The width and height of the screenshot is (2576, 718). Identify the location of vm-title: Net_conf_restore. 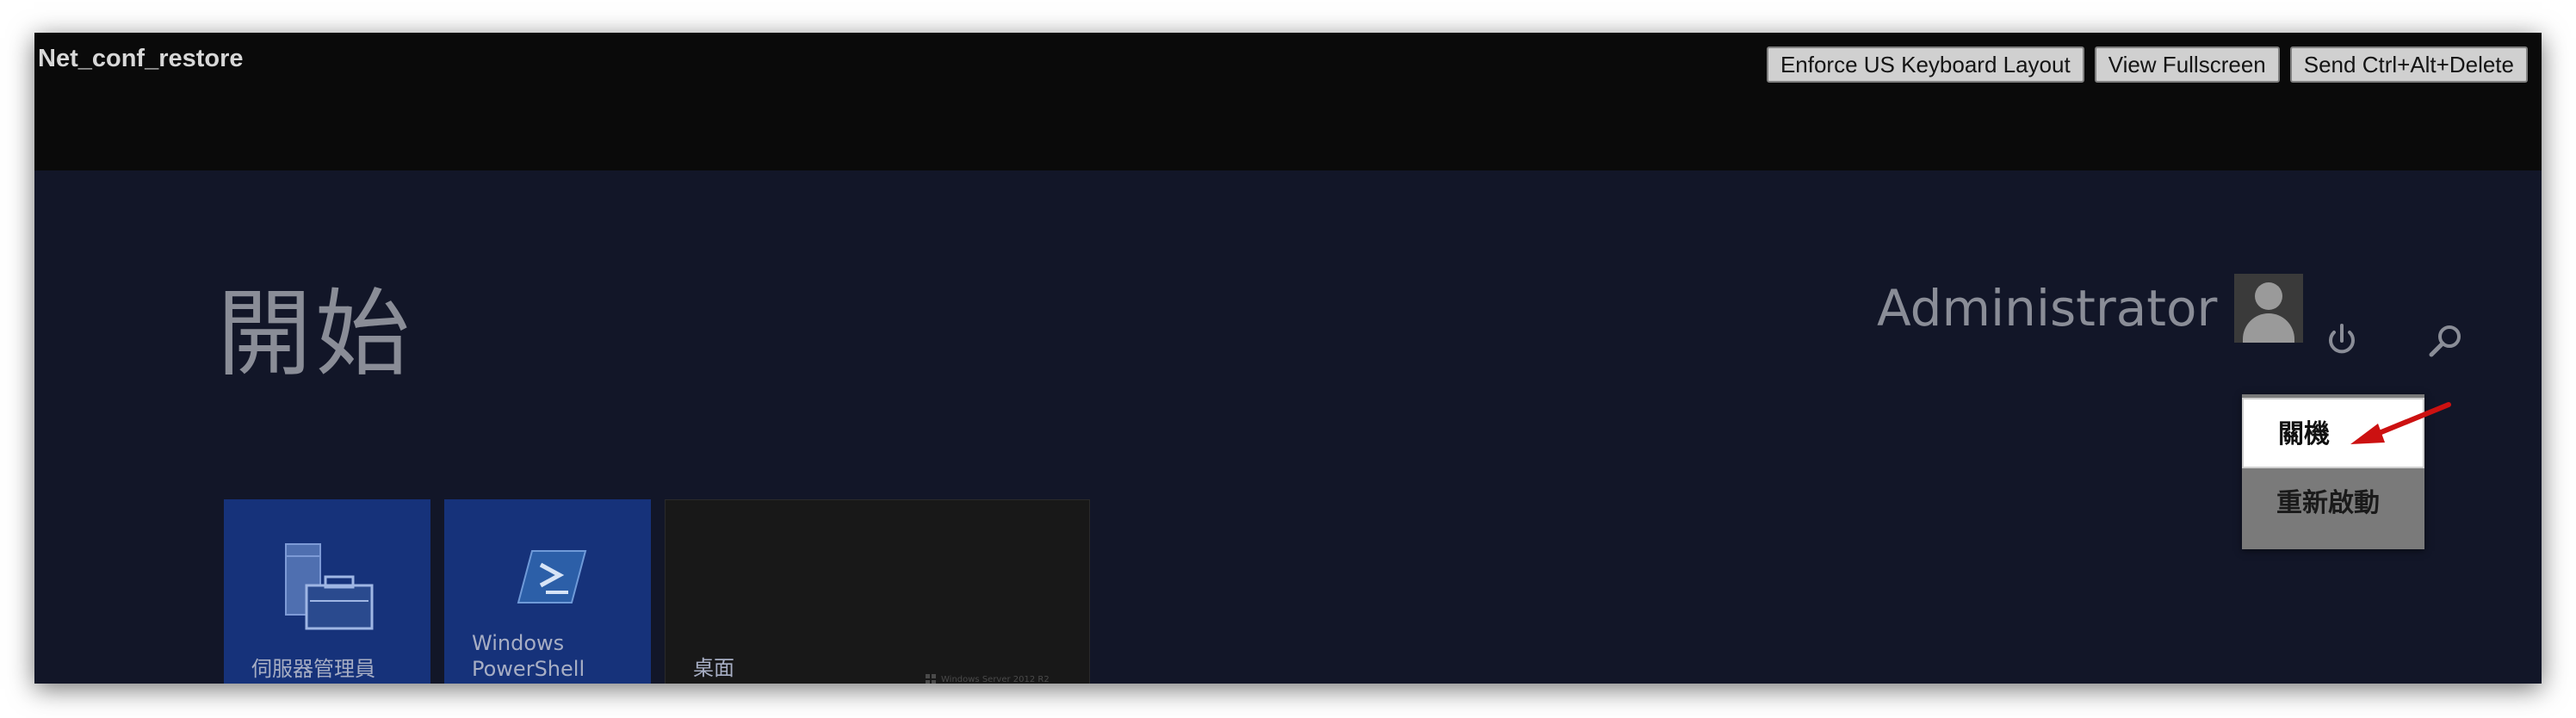
(141, 58).